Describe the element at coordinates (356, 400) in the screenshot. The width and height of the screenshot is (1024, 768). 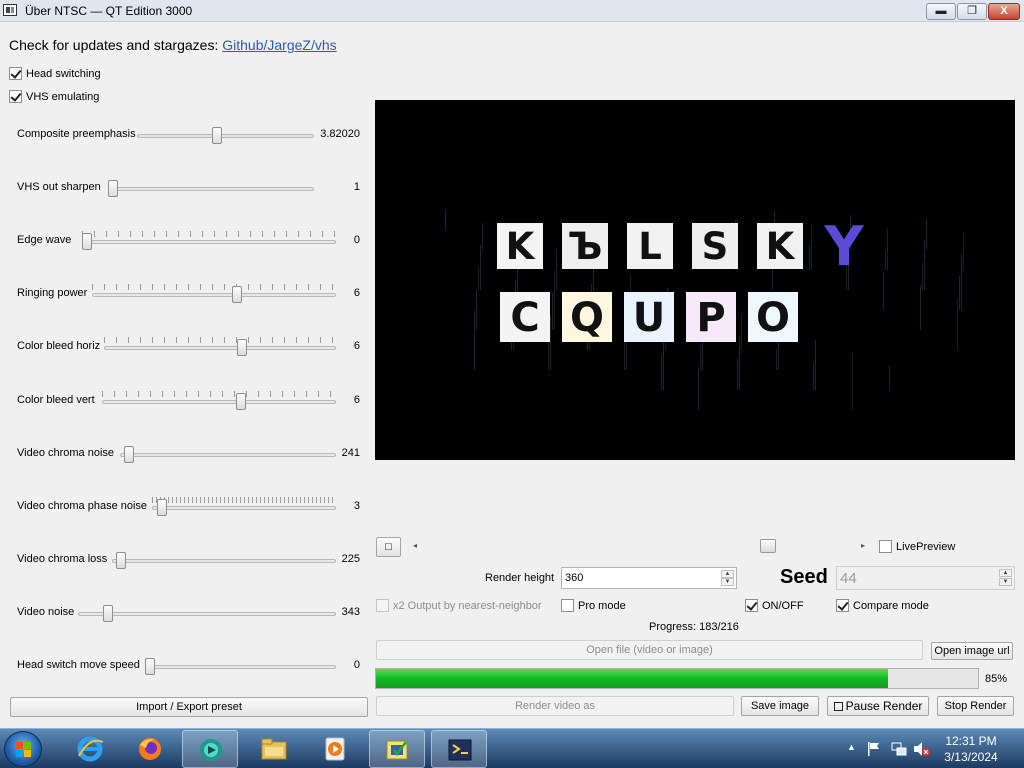
I see `slider-value: 6` at that location.